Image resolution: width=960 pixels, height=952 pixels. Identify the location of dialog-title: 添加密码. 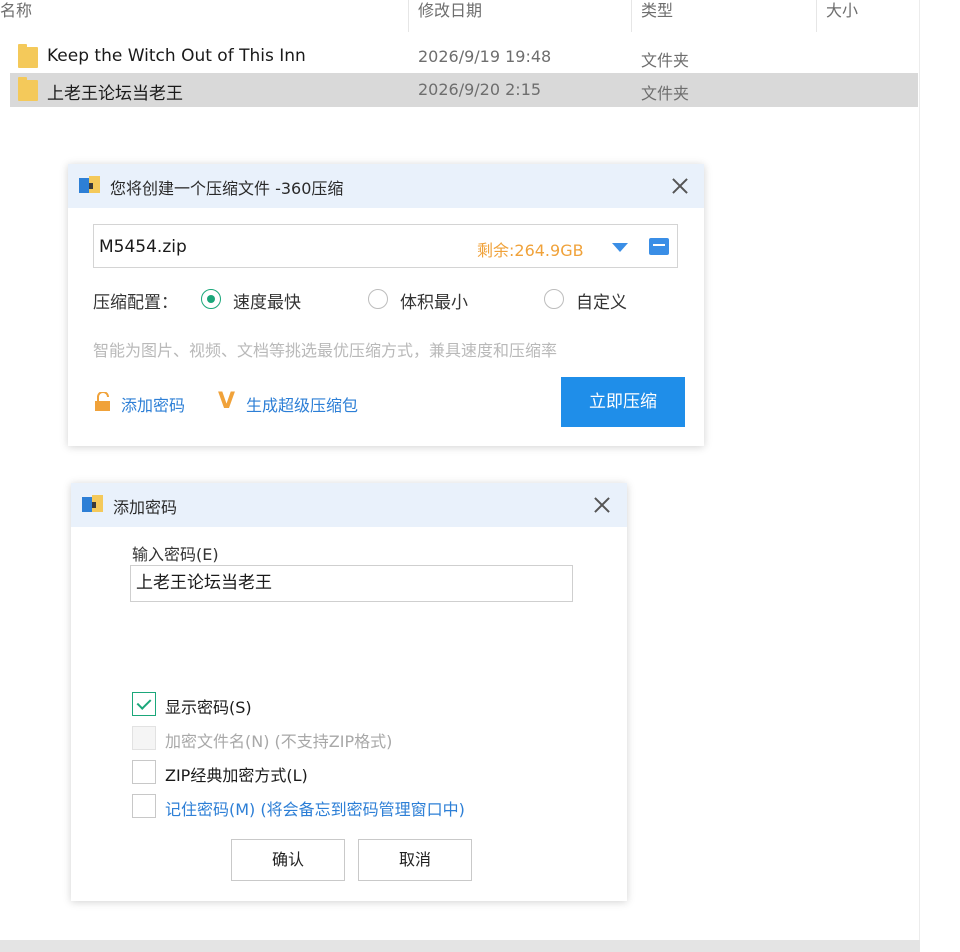
(145, 507).